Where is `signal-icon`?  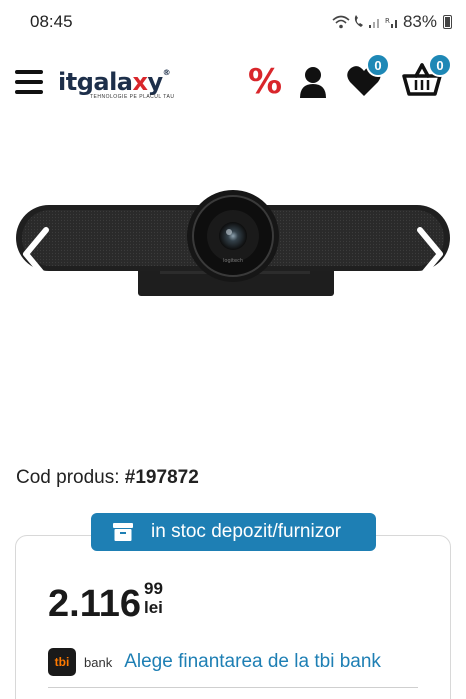
signal-icon is located at coordinates (373, 23).